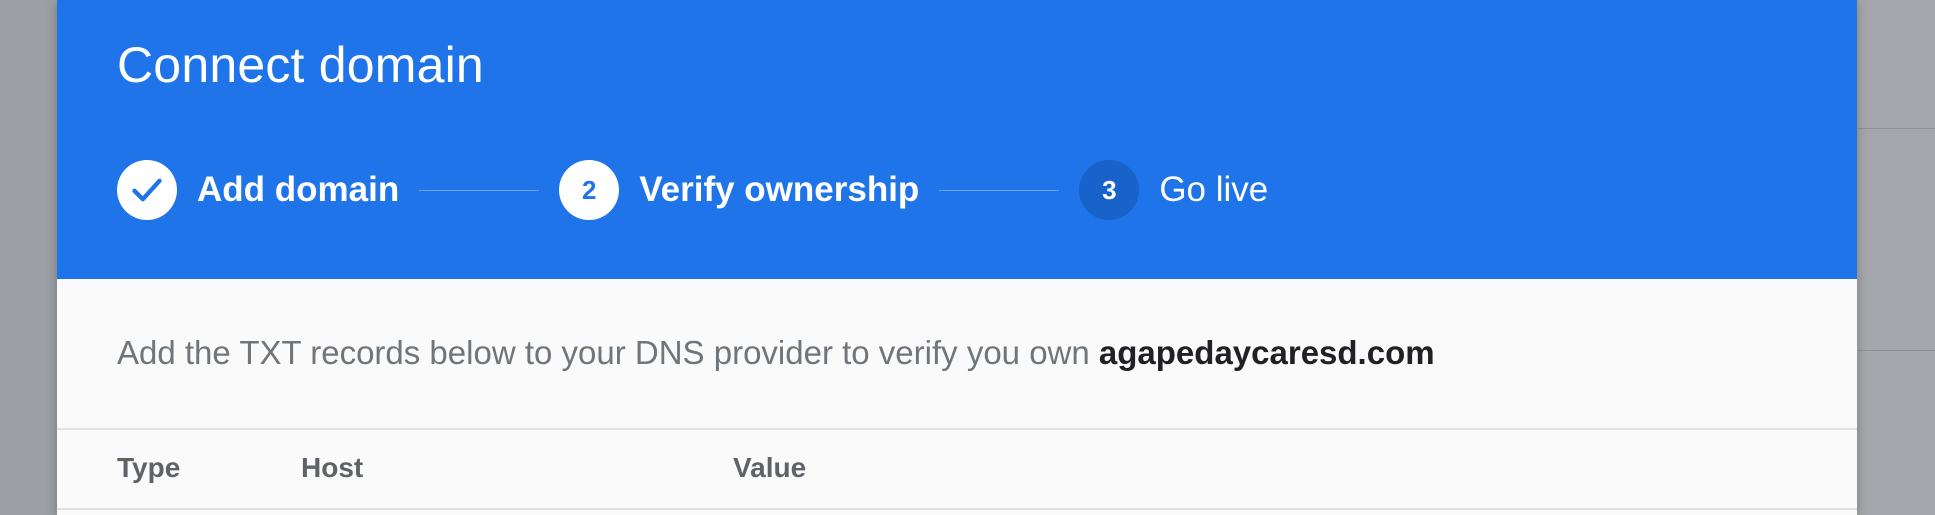 Image resolution: width=1935 pixels, height=515 pixels. I want to click on table-header-divider, so click(957, 509).